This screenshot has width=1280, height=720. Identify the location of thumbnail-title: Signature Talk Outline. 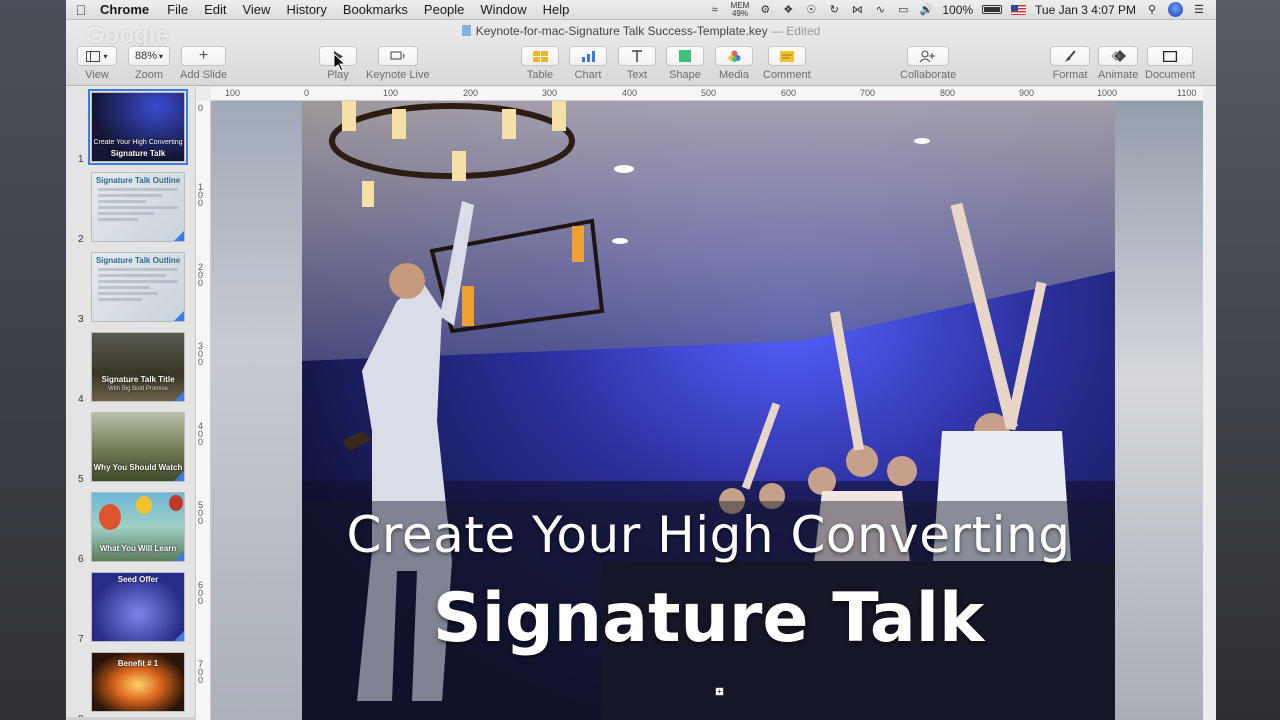
(138, 260).